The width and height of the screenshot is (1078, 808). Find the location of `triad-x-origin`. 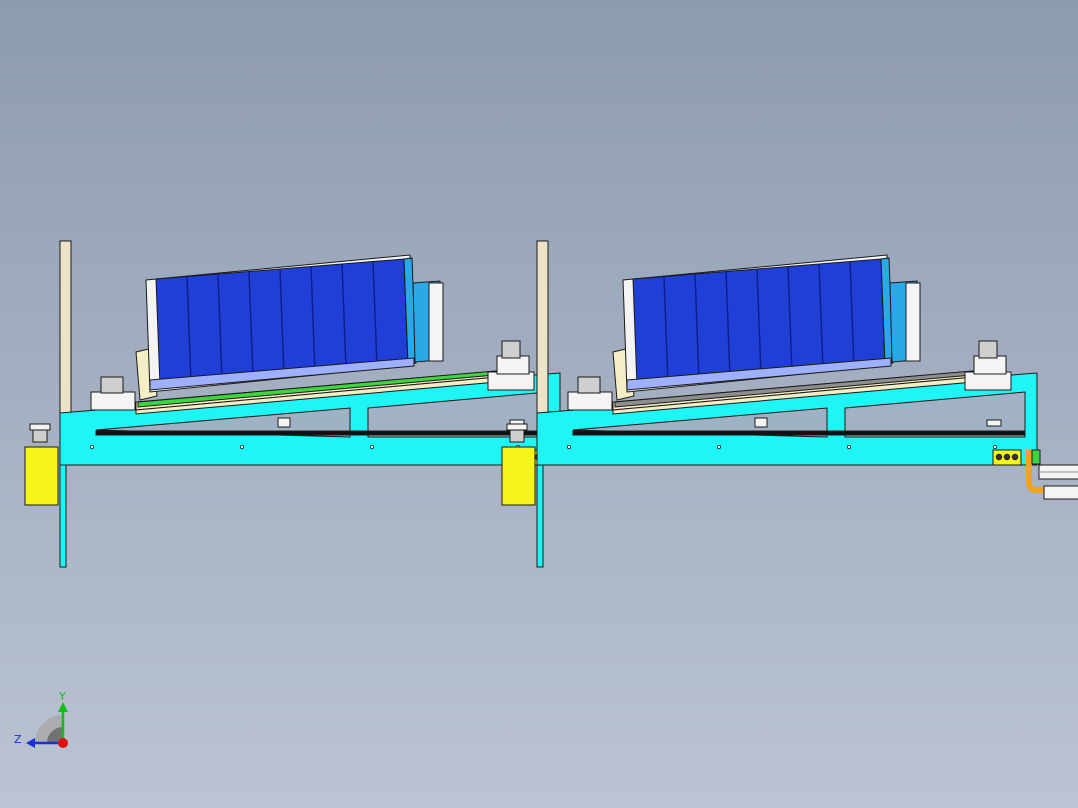

triad-x-origin is located at coordinates (63, 743).